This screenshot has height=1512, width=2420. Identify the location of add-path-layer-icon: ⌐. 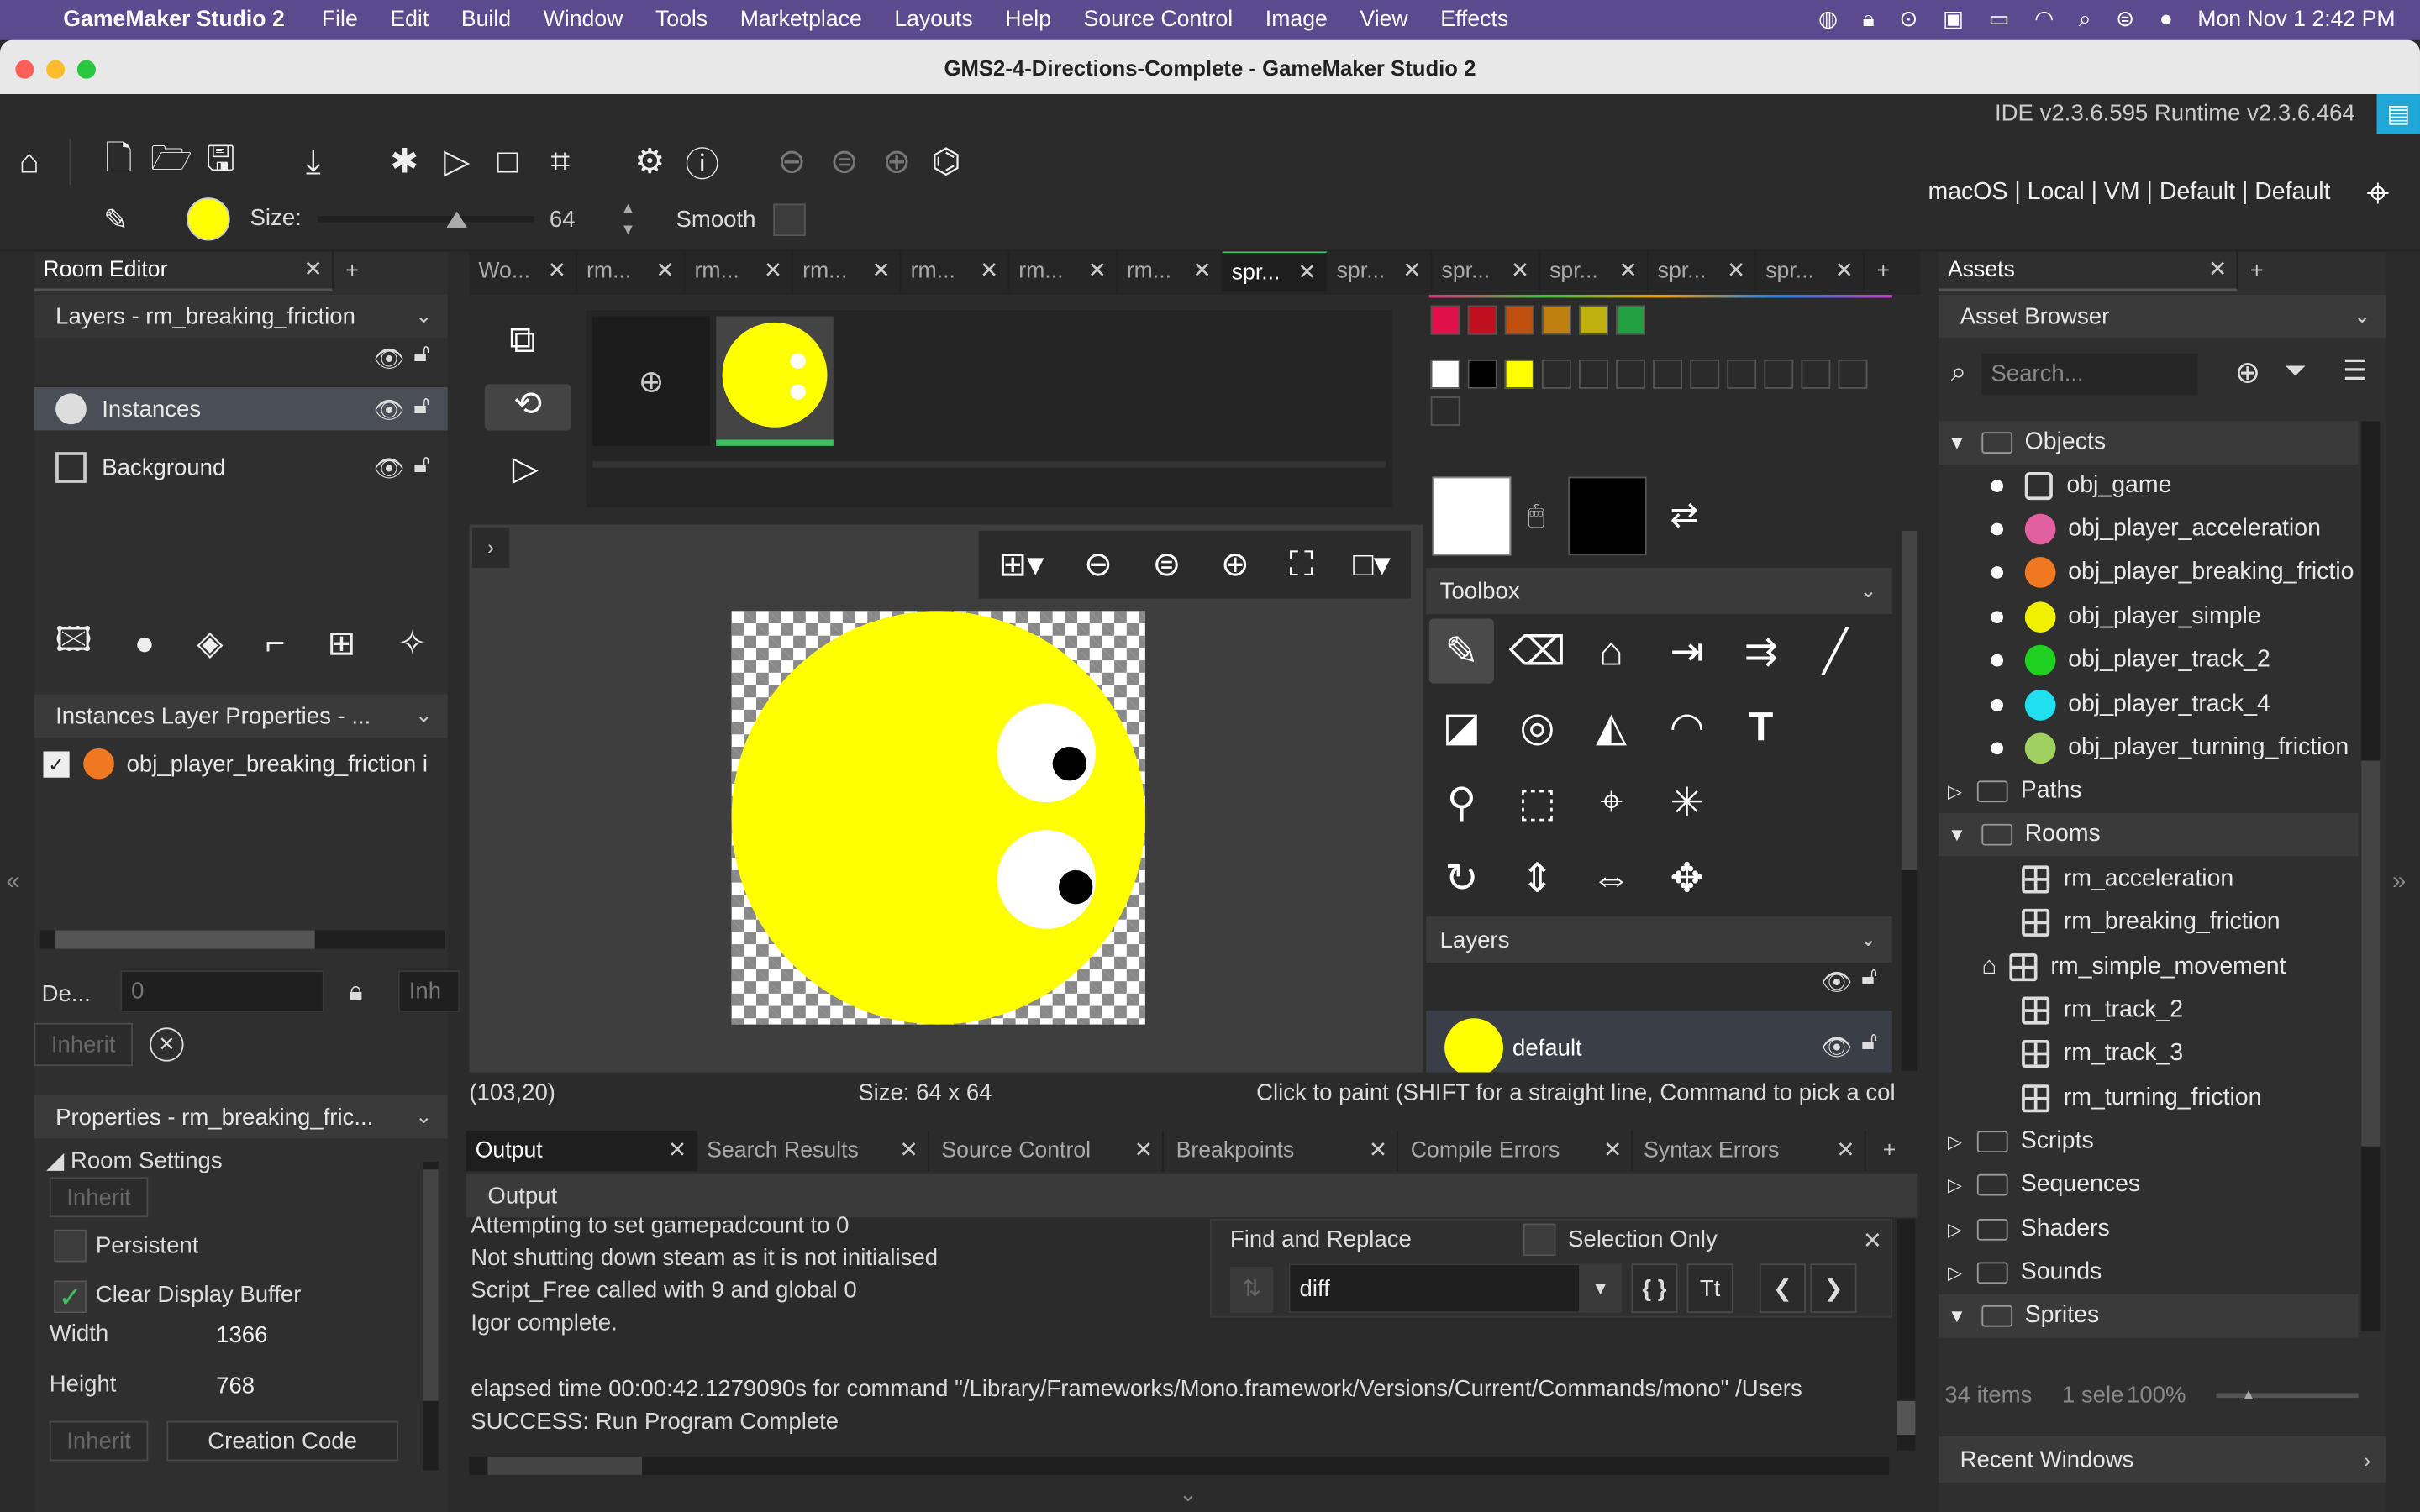
(276, 643).